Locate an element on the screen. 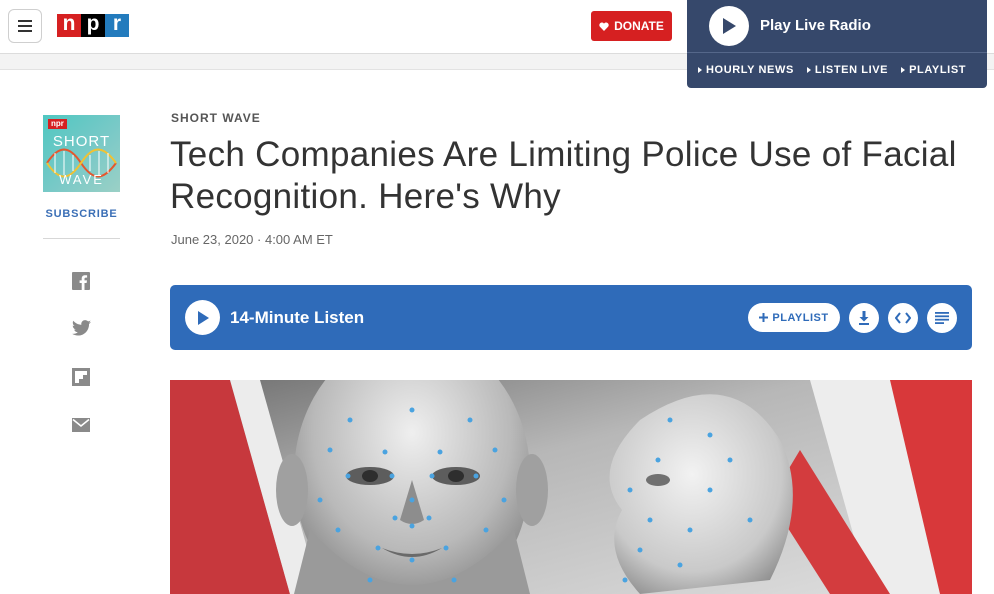 Image resolution: width=994 pixels, height=594 pixels. embed-icon is located at coordinates (903, 318).